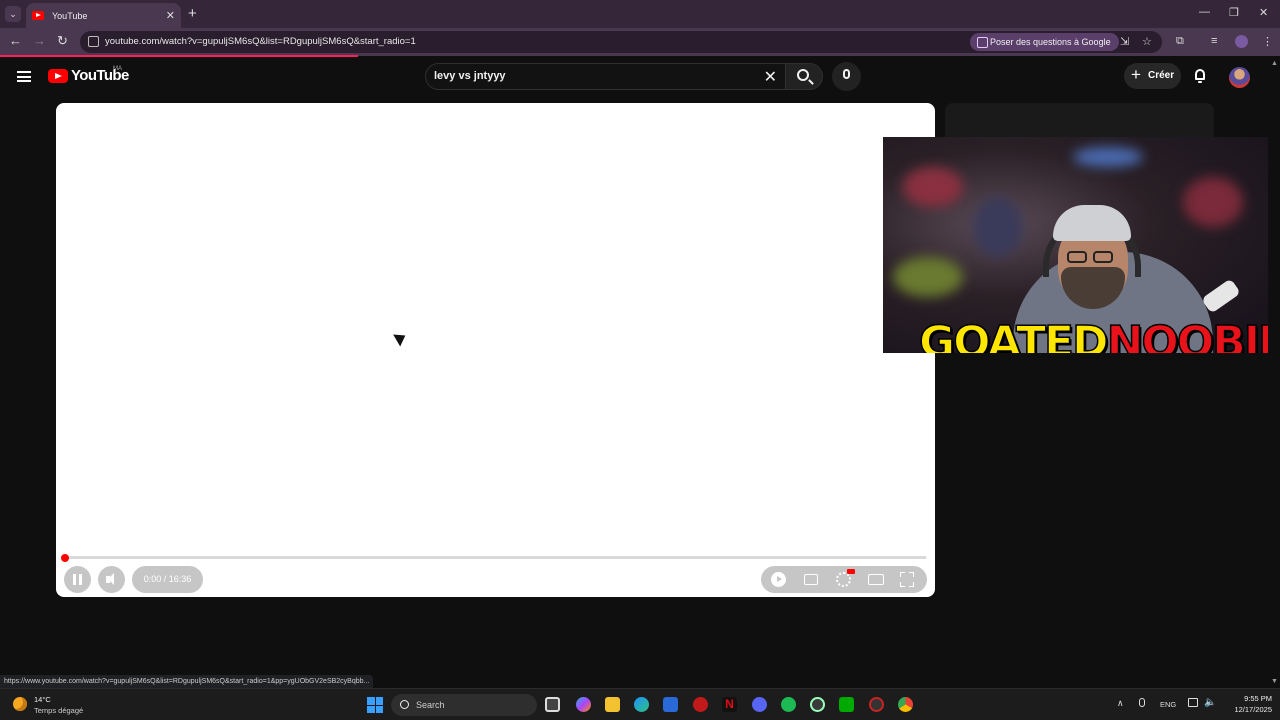 The image size is (1280, 720). What do you see at coordinates (1234, 12) in the screenshot?
I see `restore-icon: ❐` at bounding box center [1234, 12].